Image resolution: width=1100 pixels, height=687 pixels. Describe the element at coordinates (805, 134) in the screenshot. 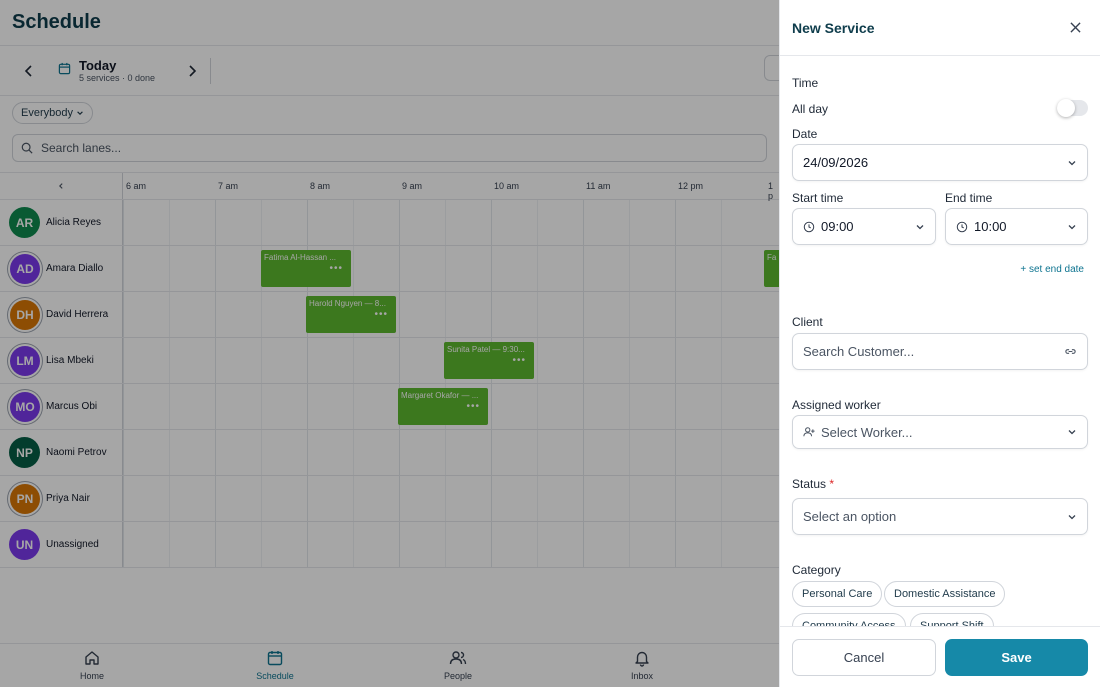

I see `date-label: Date` at that location.